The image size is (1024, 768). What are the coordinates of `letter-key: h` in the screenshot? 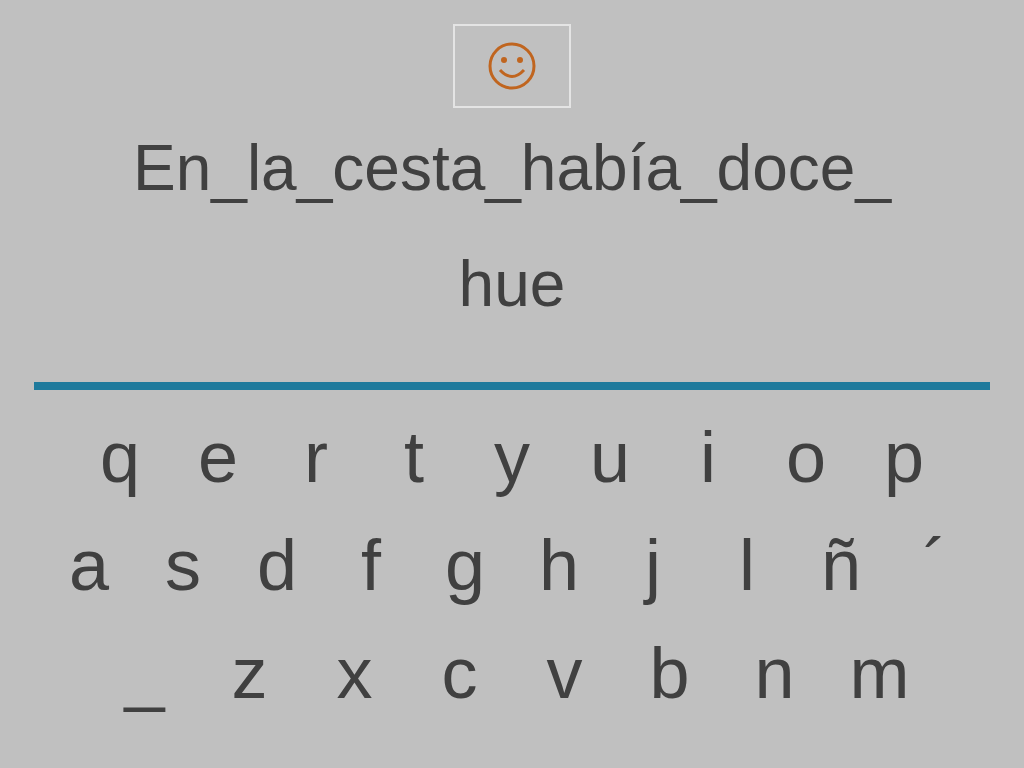 It's located at (559, 565).